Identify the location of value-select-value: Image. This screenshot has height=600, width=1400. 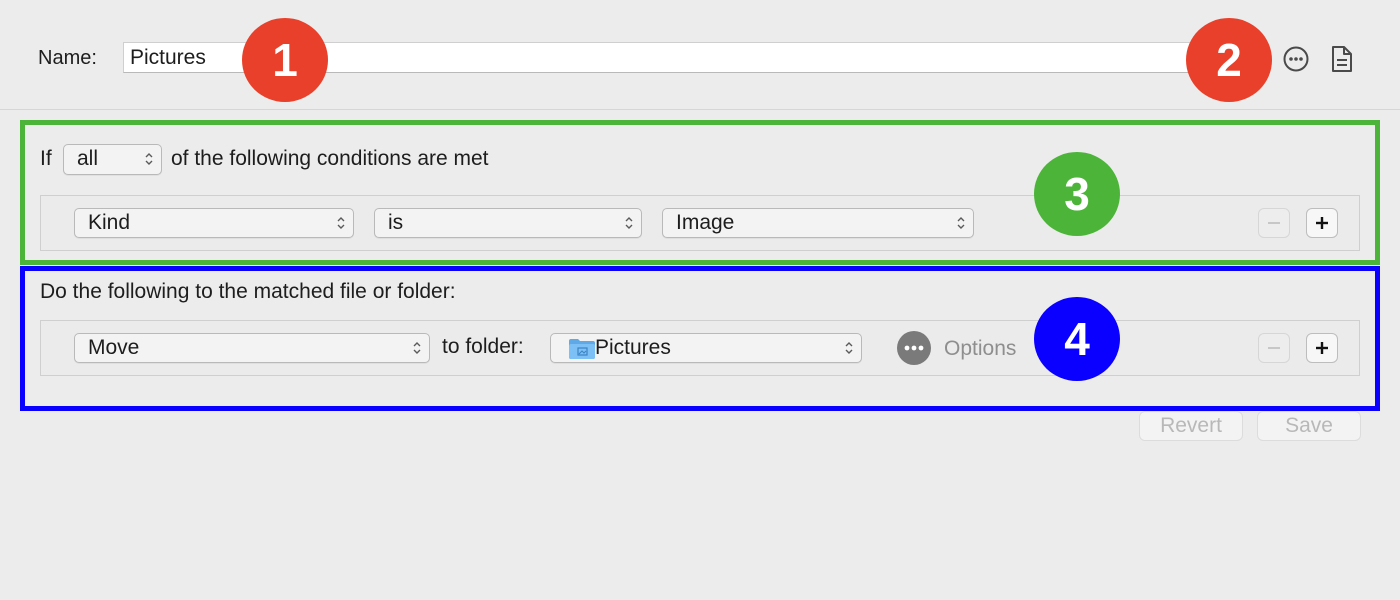
(705, 222).